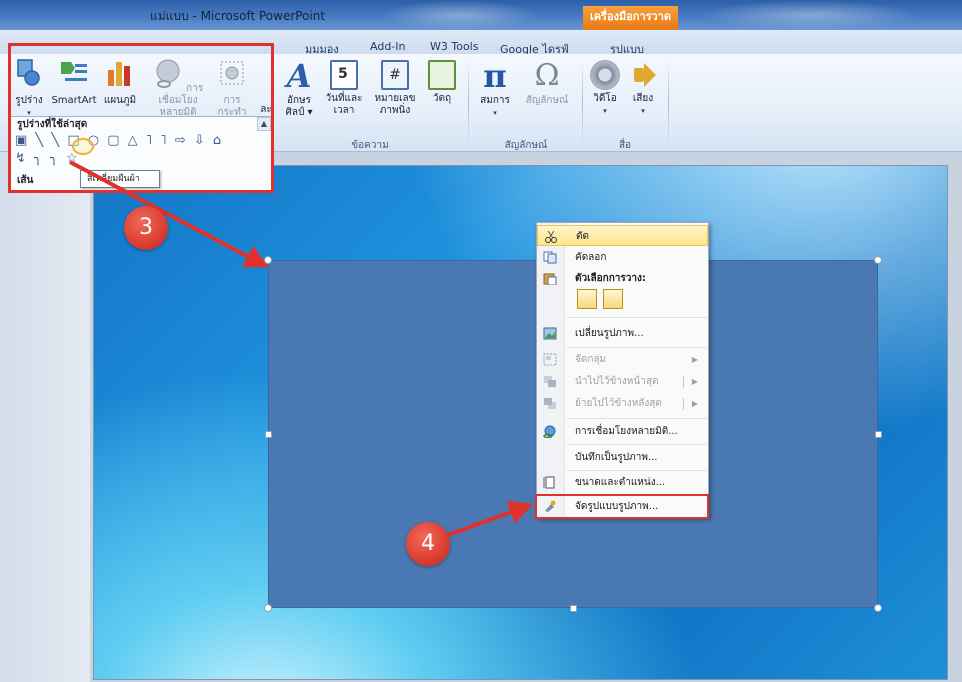  What do you see at coordinates (587, 299) in the screenshot?
I see `paste-option-keep-source` at bounding box center [587, 299].